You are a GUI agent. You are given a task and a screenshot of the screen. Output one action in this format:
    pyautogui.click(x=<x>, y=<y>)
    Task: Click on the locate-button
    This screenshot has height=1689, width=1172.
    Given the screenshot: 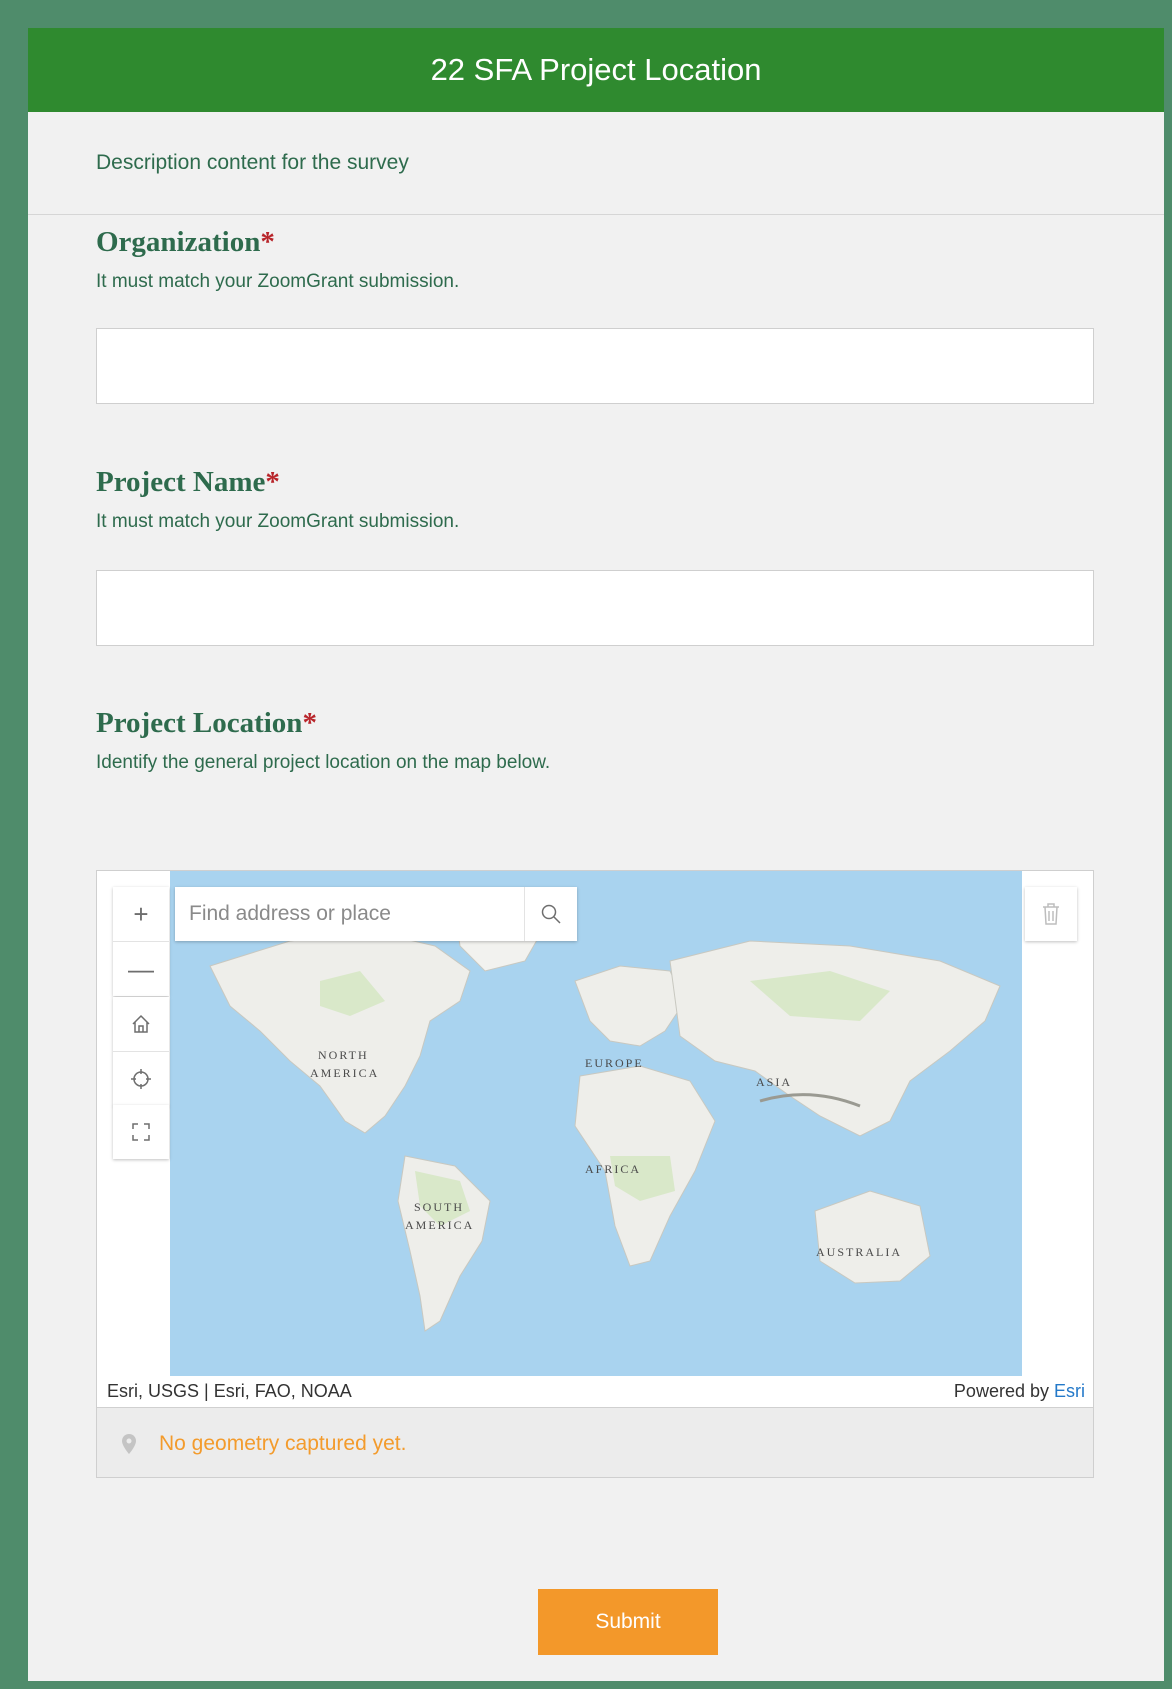 What is the action you would take?
    pyautogui.click(x=141, y=1078)
    